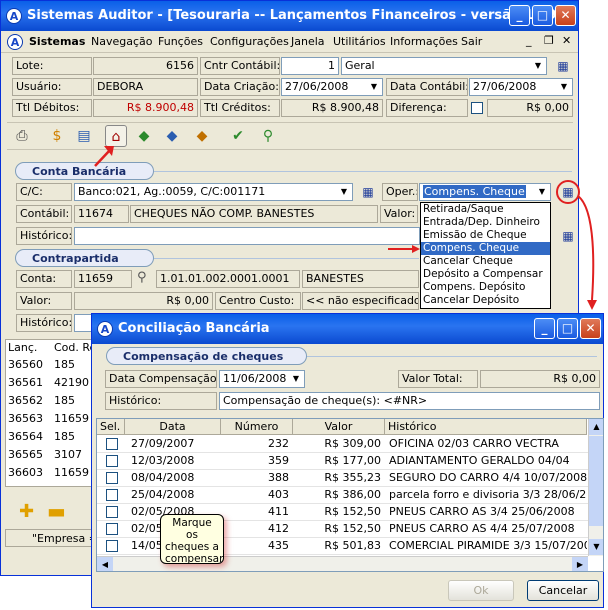  What do you see at coordinates (278, 477) in the screenshot?
I see `cell-numero: 388` at bounding box center [278, 477].